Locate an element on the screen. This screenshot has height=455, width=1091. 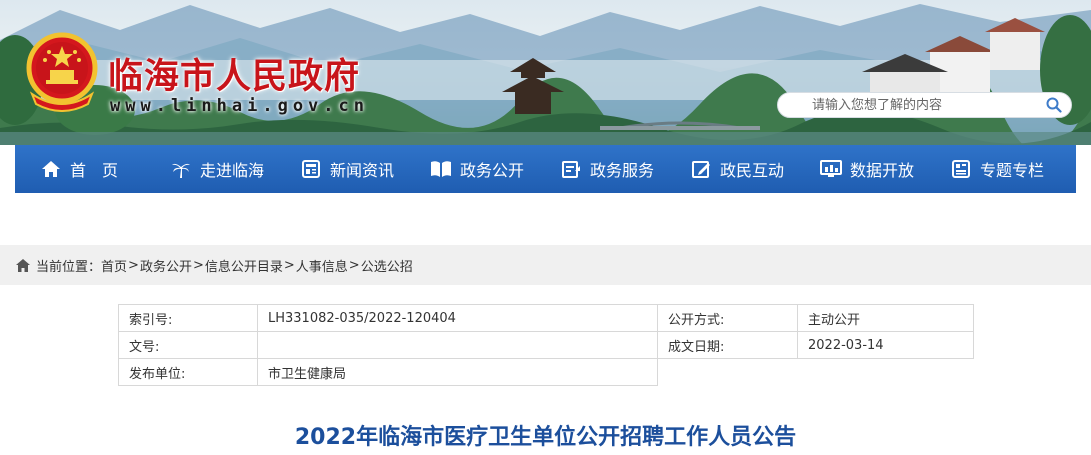
topic-icon is located at coordinates (961, 169).